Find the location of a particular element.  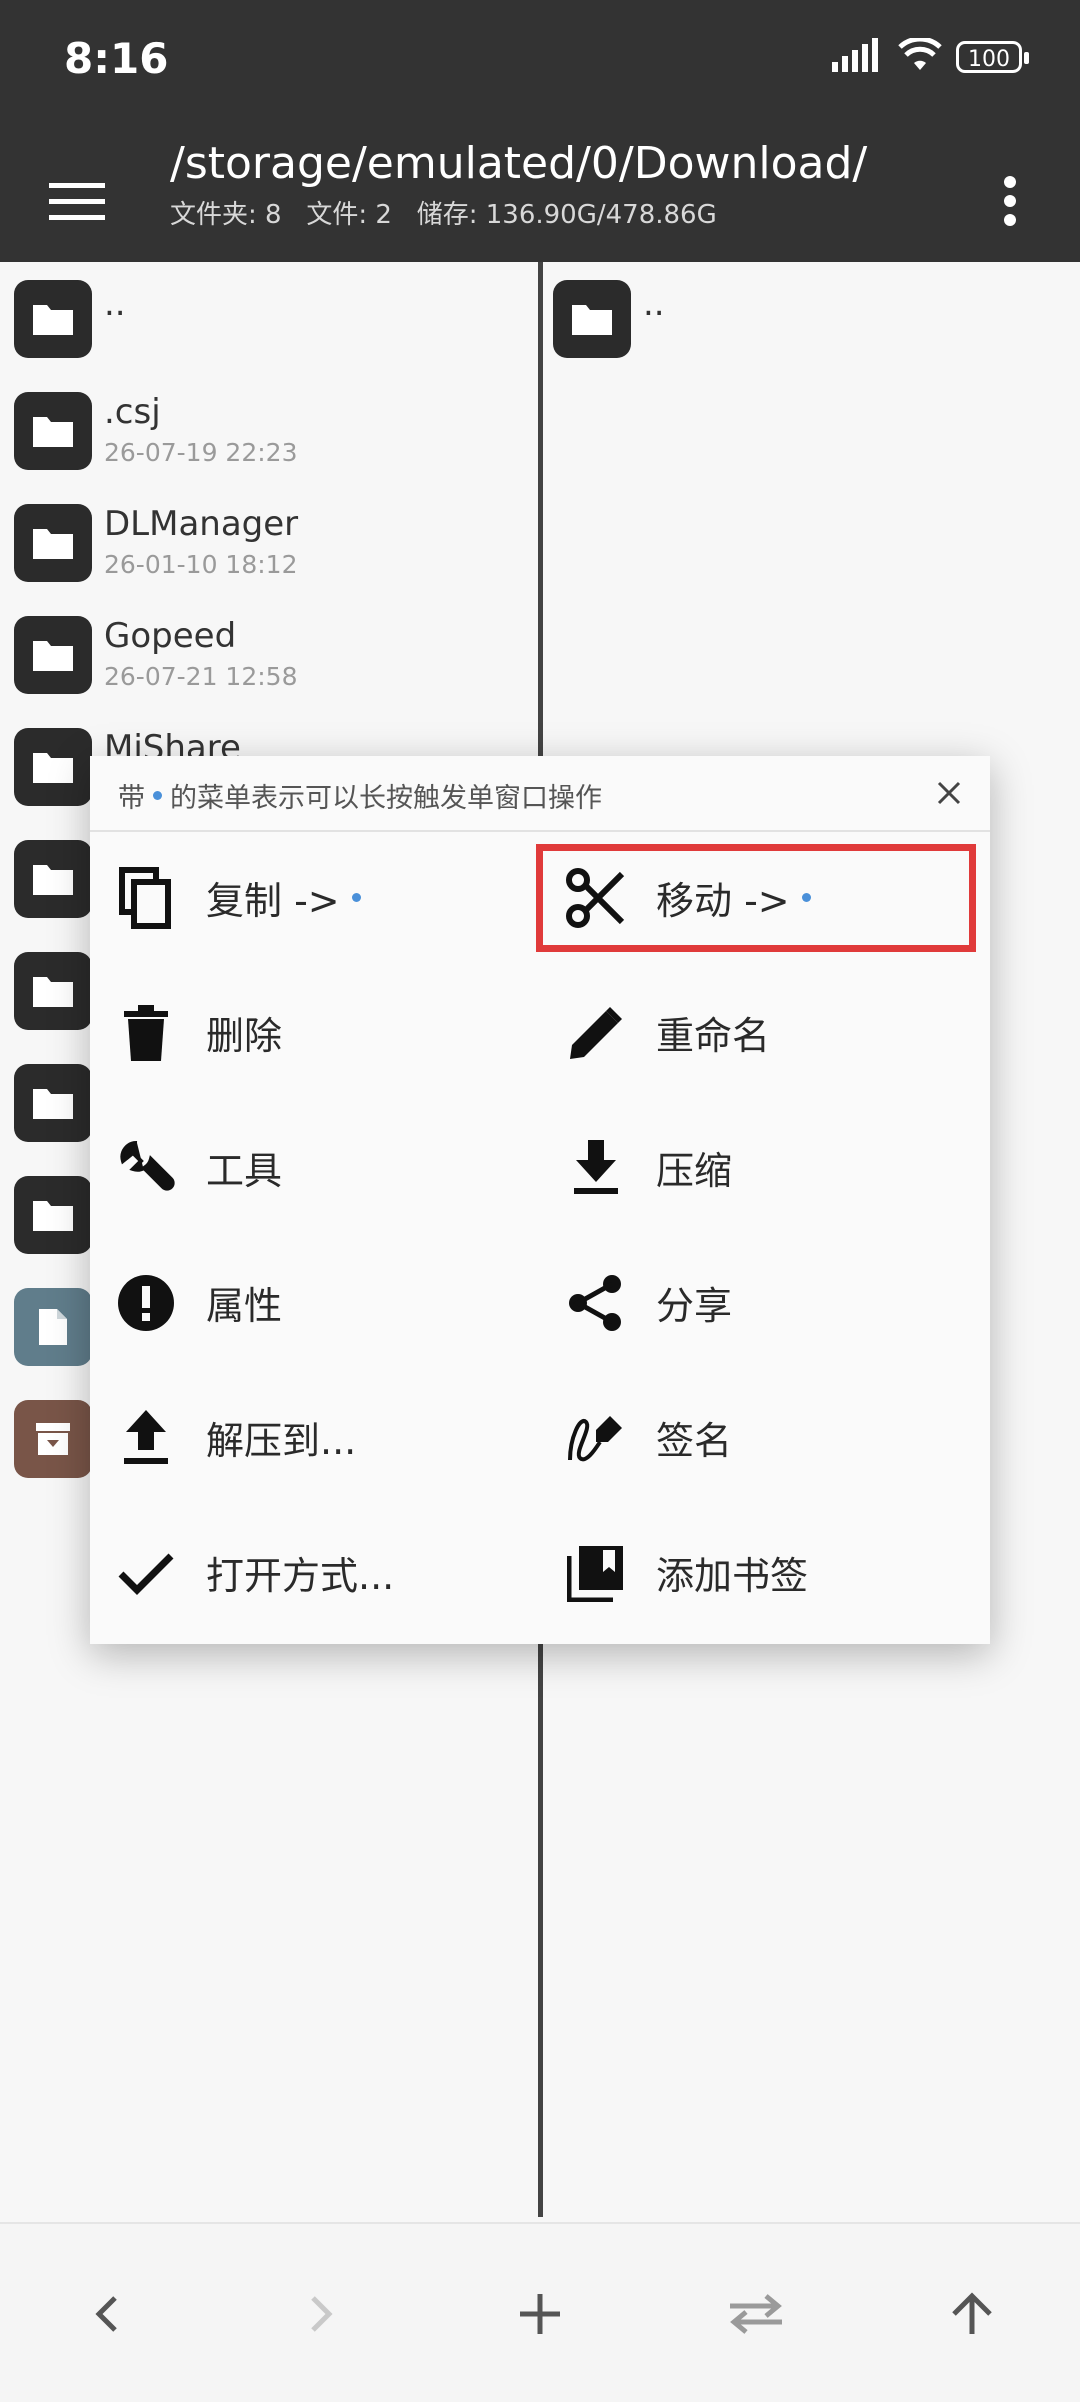

hamburger-menu-button is located at coordinates (77, 201).